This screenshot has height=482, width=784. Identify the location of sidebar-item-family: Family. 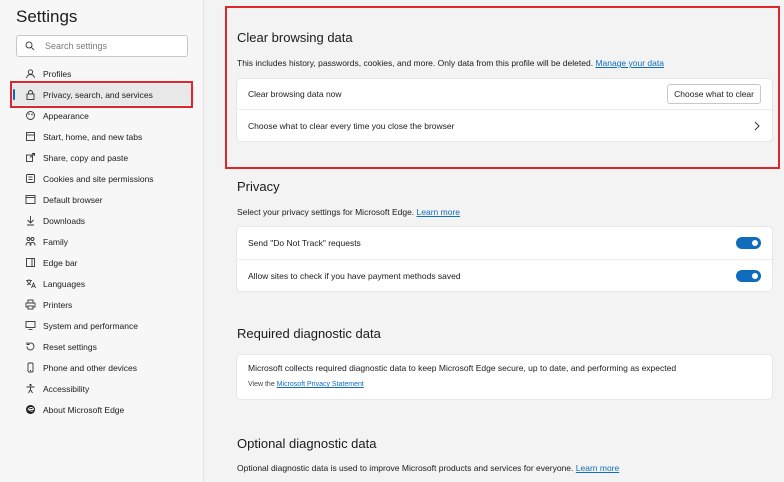
(102, 241).